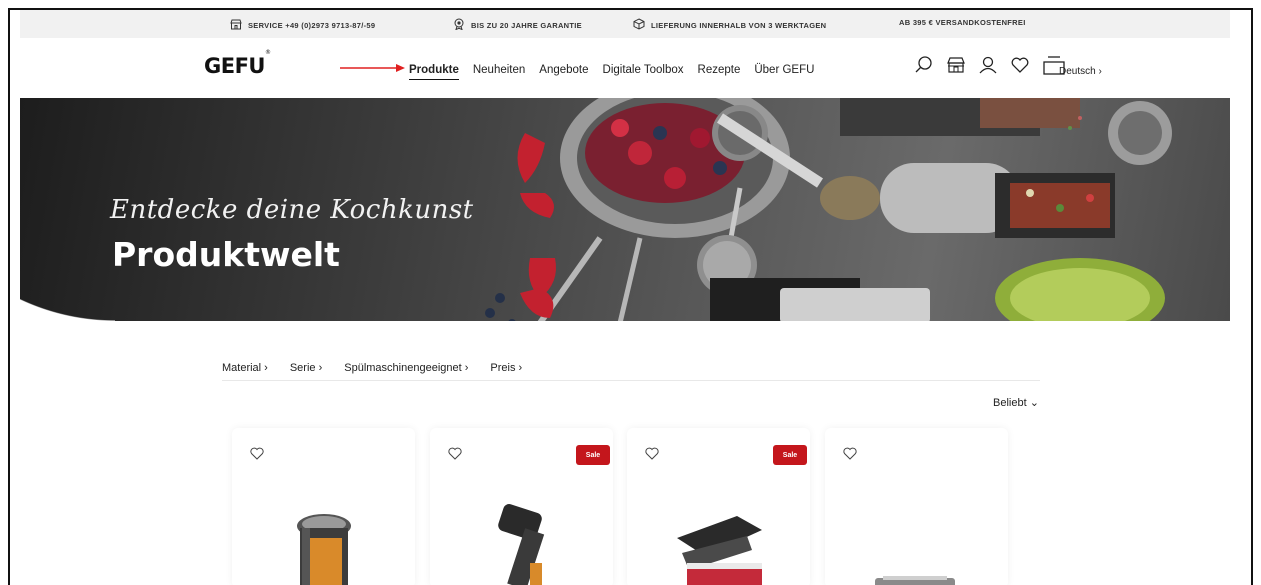 This screenshot has height=585, width=1261. What do you see at coordinates (1016, 402) in the screenshot?
I see `sort-dropdown: Beliebt ⌄` at bounding box center [1016, 402].